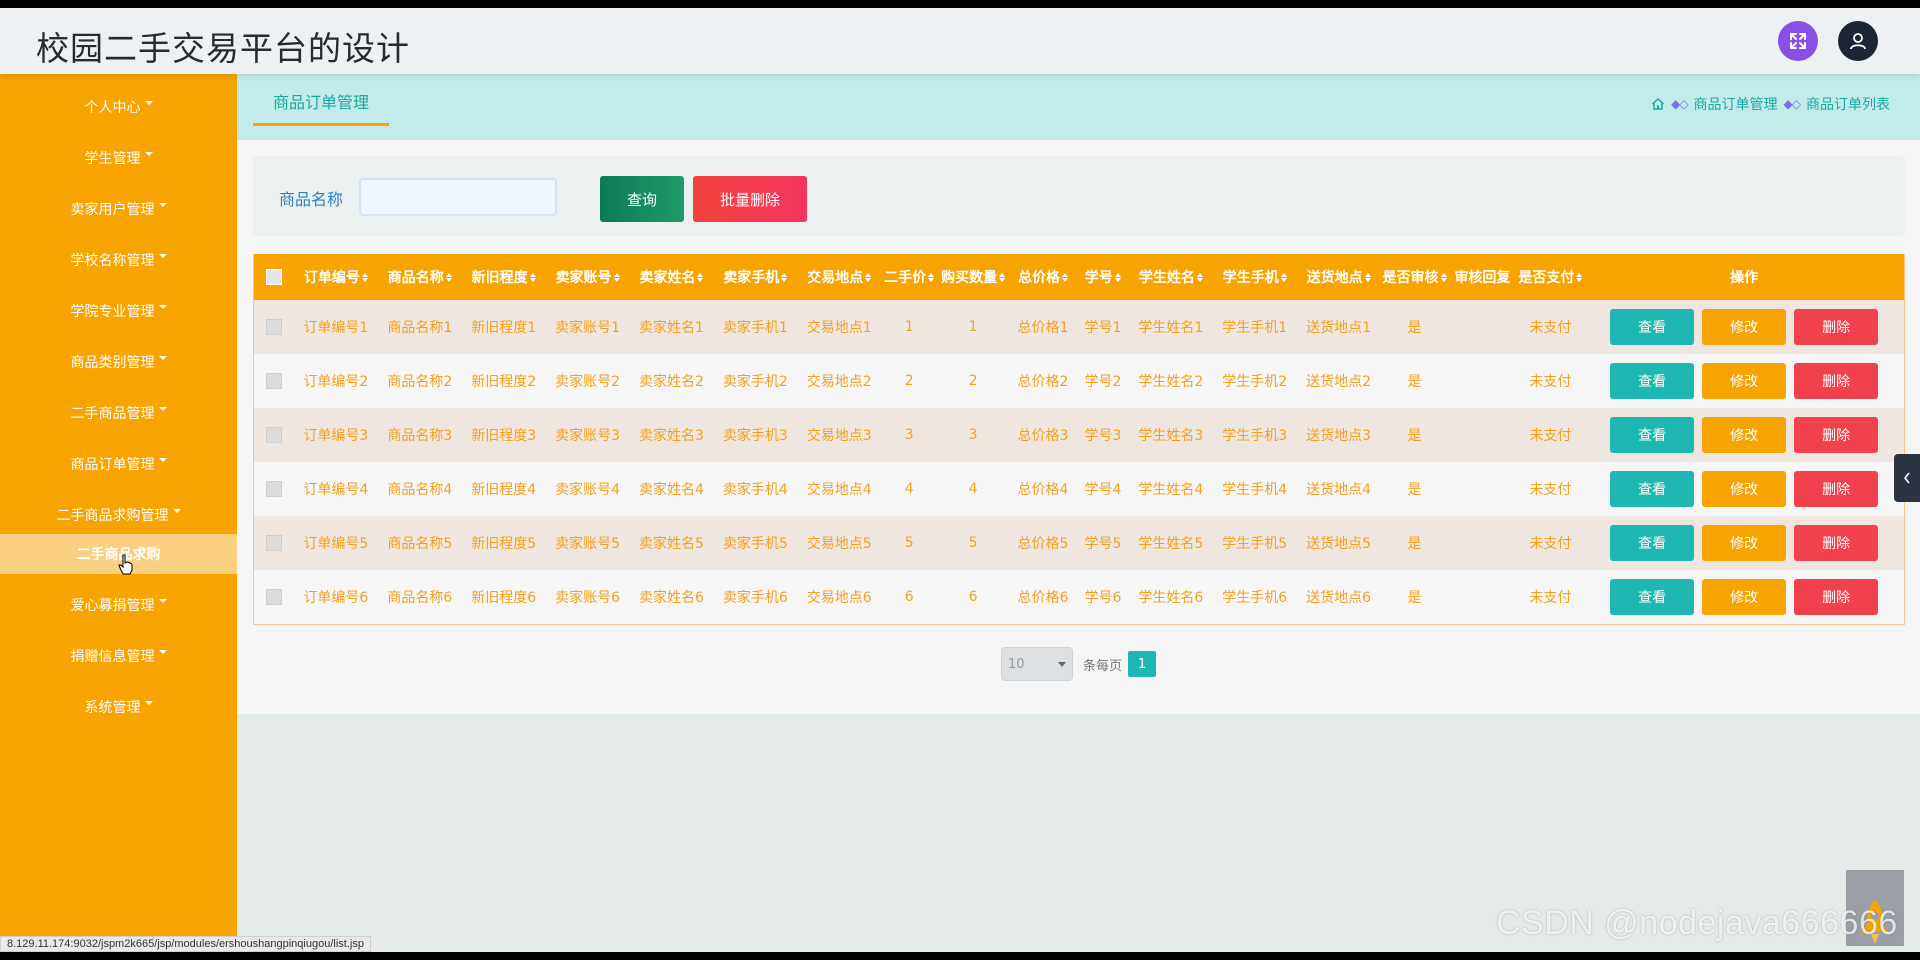 The height and width of the screenshot is (960, 1920). What do you see at coordinates (1103, 277) in the screenshot?
I see `column-header-student-id: 学号` at bounding box center [1103, 277].